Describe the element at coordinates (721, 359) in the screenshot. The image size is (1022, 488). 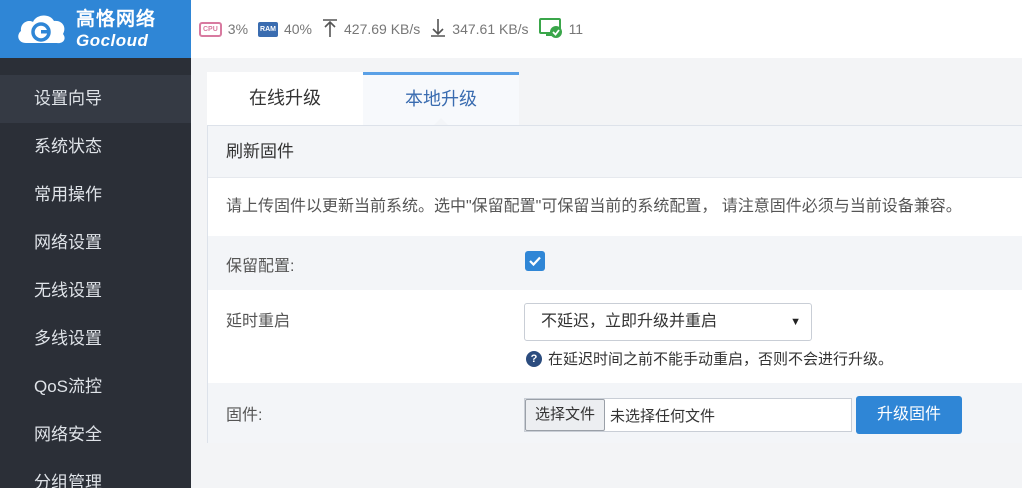
I see `delay-reboot-hint-text: 在延迟时间之前不能手动重启，否则不会进行升级。` at that location.